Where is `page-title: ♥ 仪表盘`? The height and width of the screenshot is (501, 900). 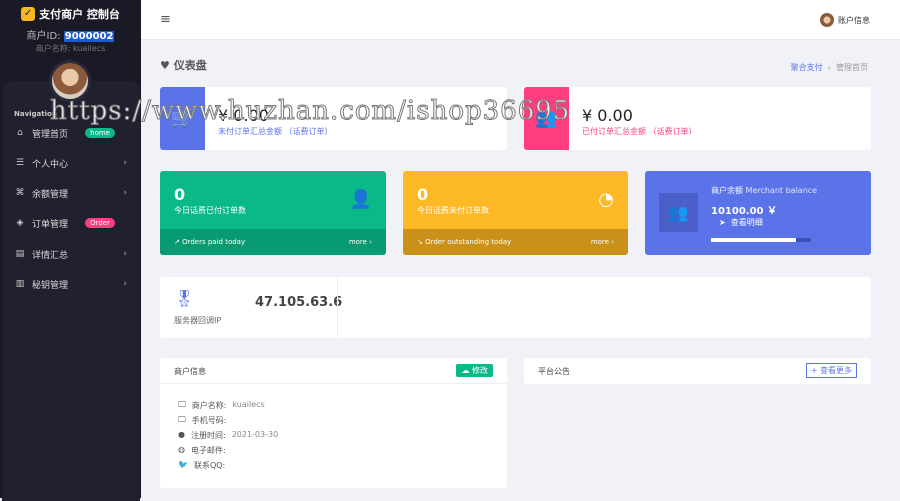
page-title: ♥ 仪表盘 is located at coordinates (183, 65).